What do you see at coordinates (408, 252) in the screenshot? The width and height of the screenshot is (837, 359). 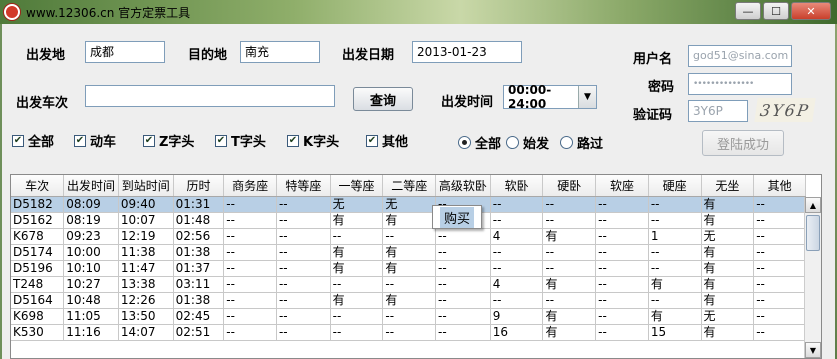 I see `table-row: D5174 10:00 11:38 01:38 -- -- 有有 -- -- -- -- -- 有 --` at bounding box center [408, 252].